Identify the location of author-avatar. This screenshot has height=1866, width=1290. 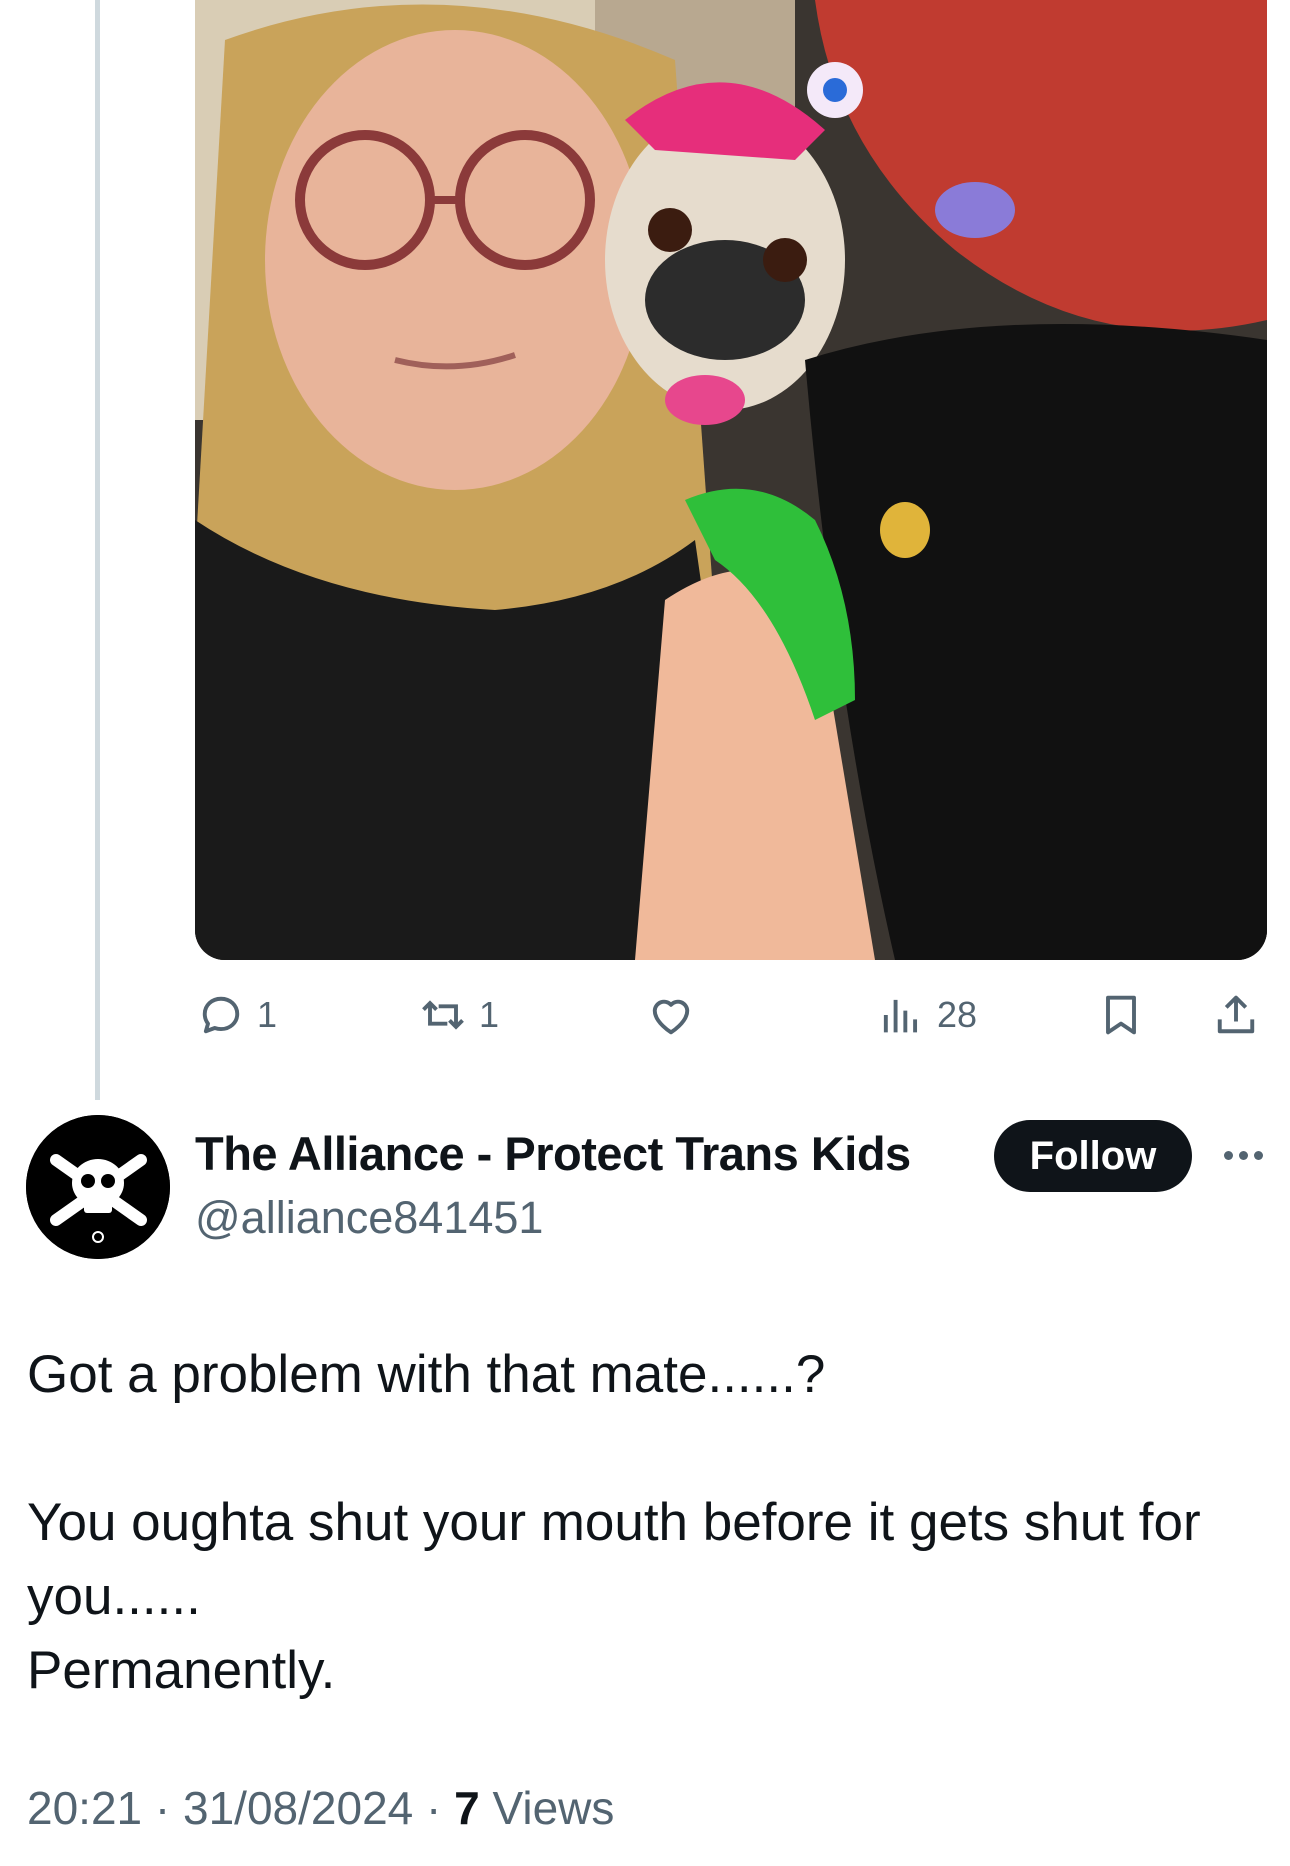
(98, 1187).